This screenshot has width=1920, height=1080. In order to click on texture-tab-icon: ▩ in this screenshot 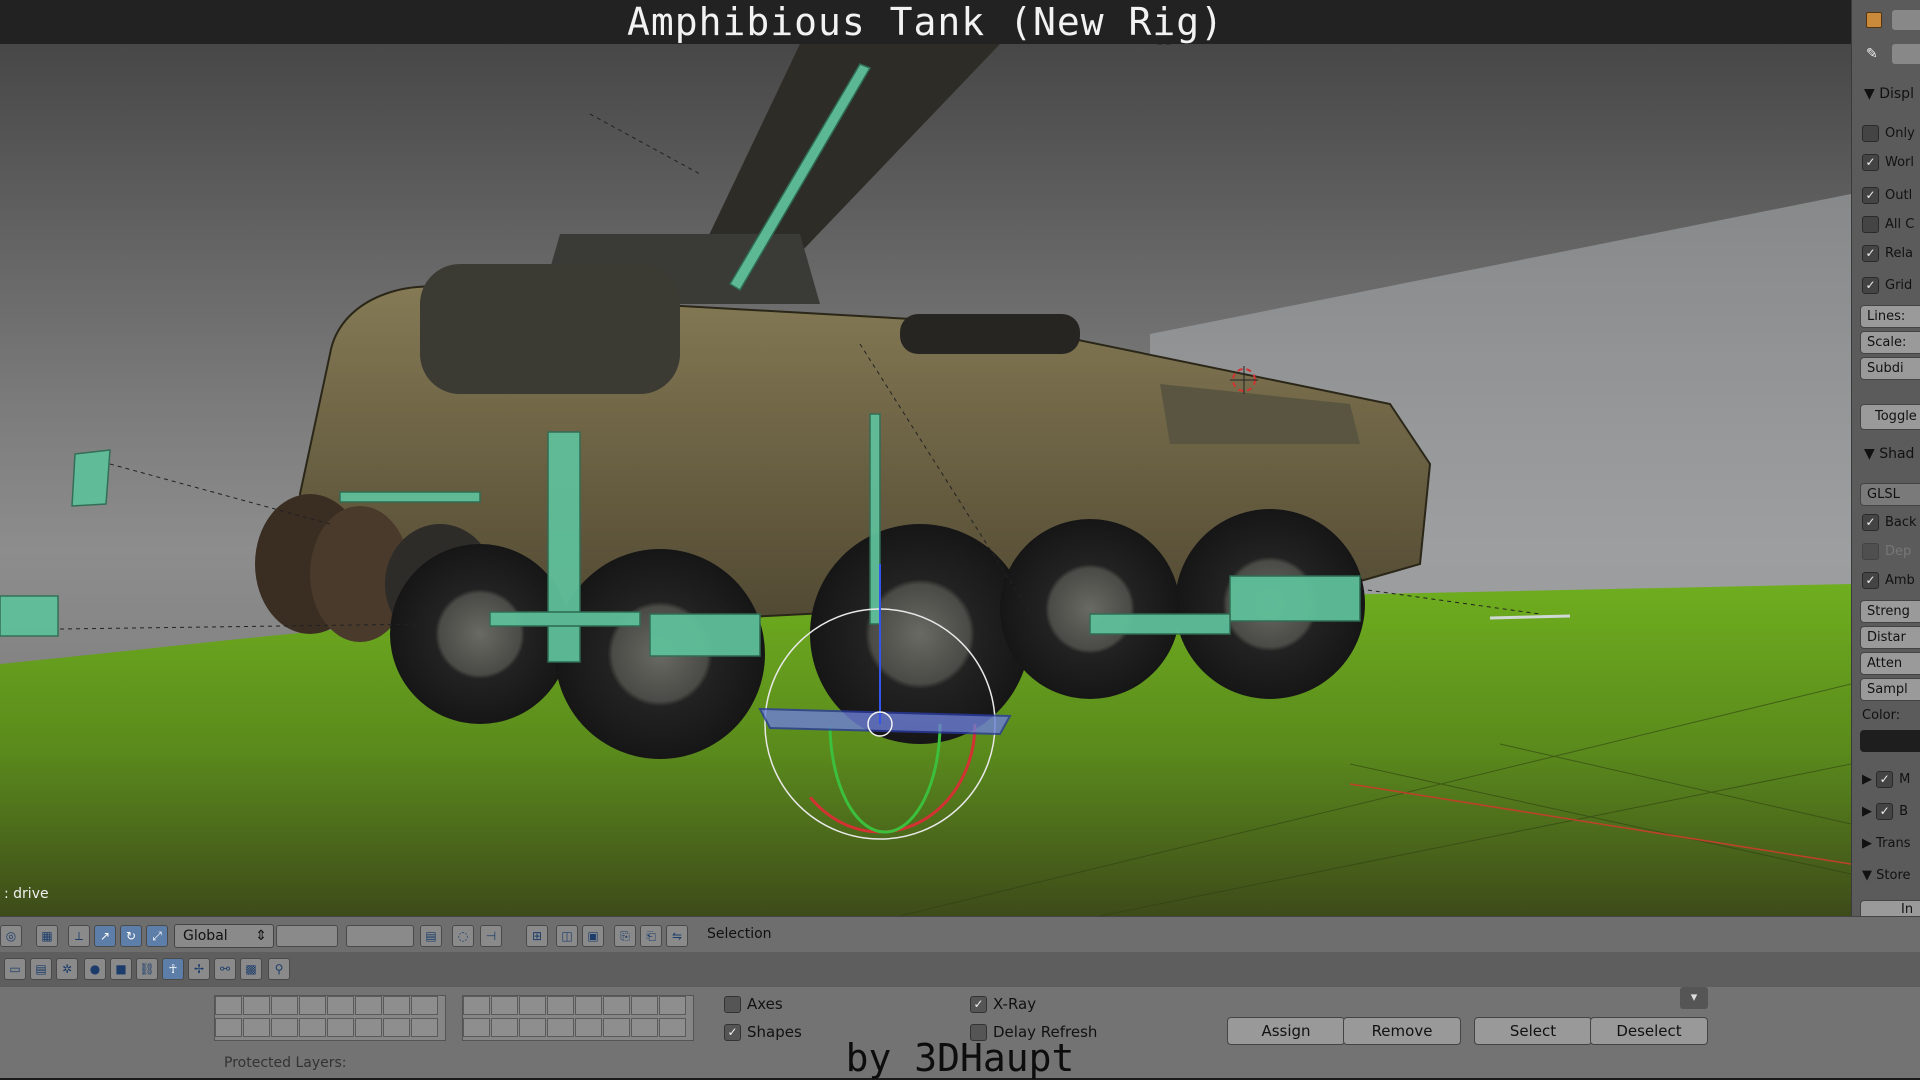, I will do `click(251, 969)`.